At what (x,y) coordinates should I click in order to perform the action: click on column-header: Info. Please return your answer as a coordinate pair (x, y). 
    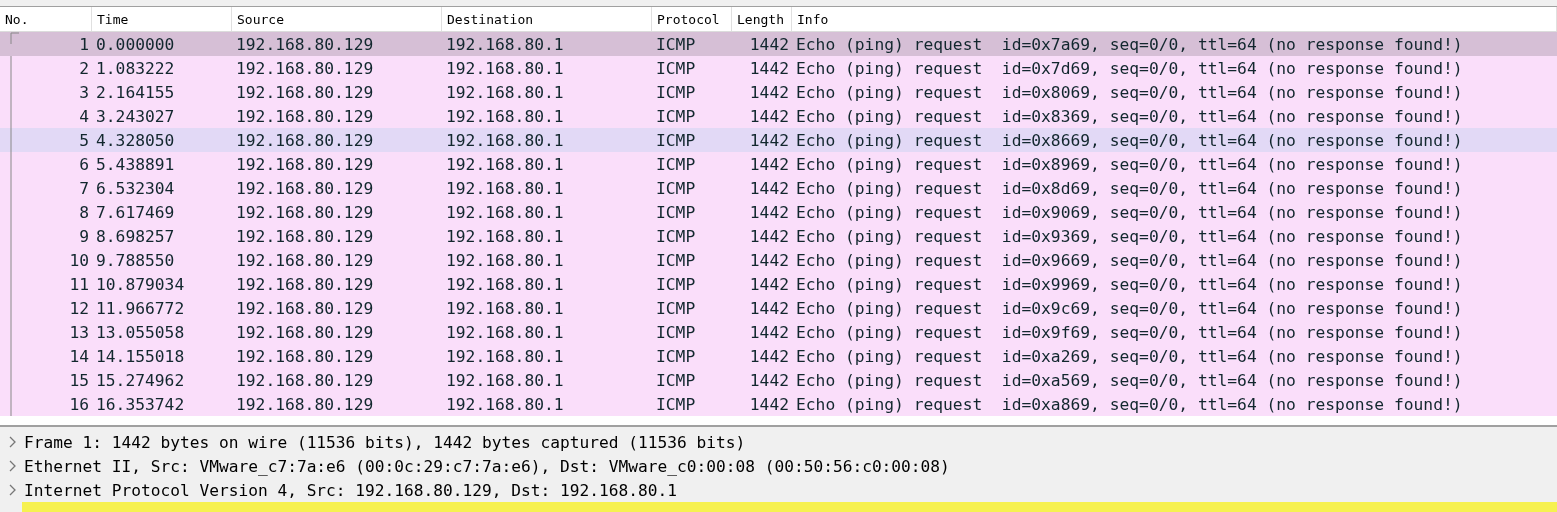
    Looking at the image, I should click on (1174, 19).